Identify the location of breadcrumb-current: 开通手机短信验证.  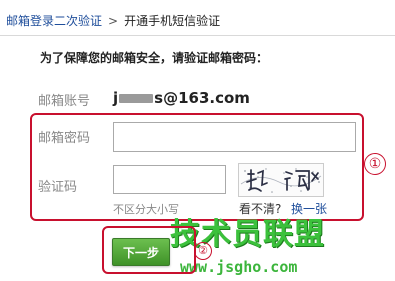
(172, 21).